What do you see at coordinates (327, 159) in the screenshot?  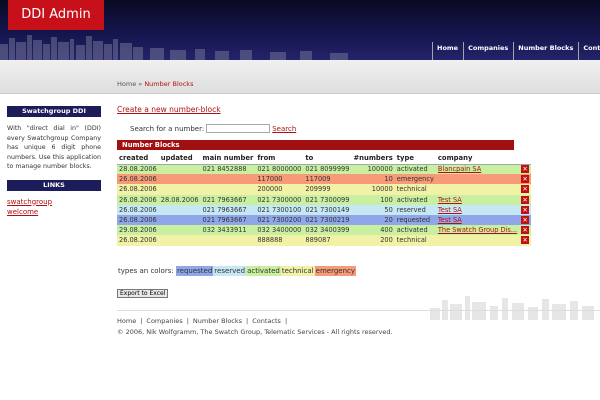 I see `col-to: to` at bounding box center [327, 159].